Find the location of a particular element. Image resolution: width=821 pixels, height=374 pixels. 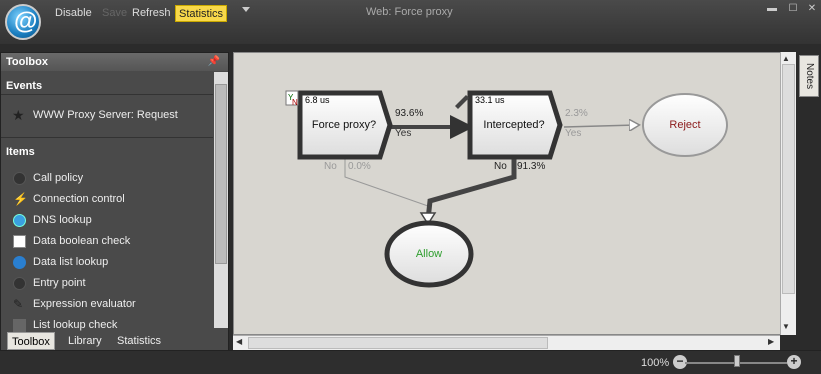

toolbox-item-label: Data list lookup is located at coordinates (71, 262).